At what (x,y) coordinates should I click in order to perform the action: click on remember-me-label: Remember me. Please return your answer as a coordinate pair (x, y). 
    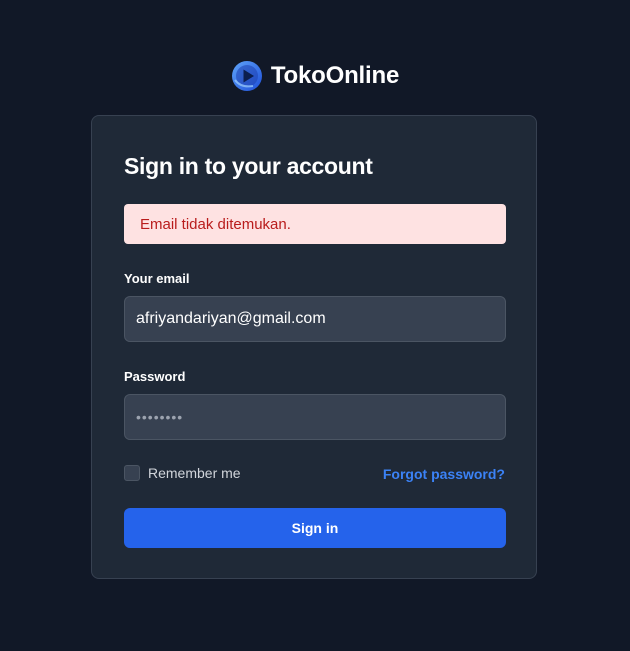
    Looking at the image, I should click on (194, 473).